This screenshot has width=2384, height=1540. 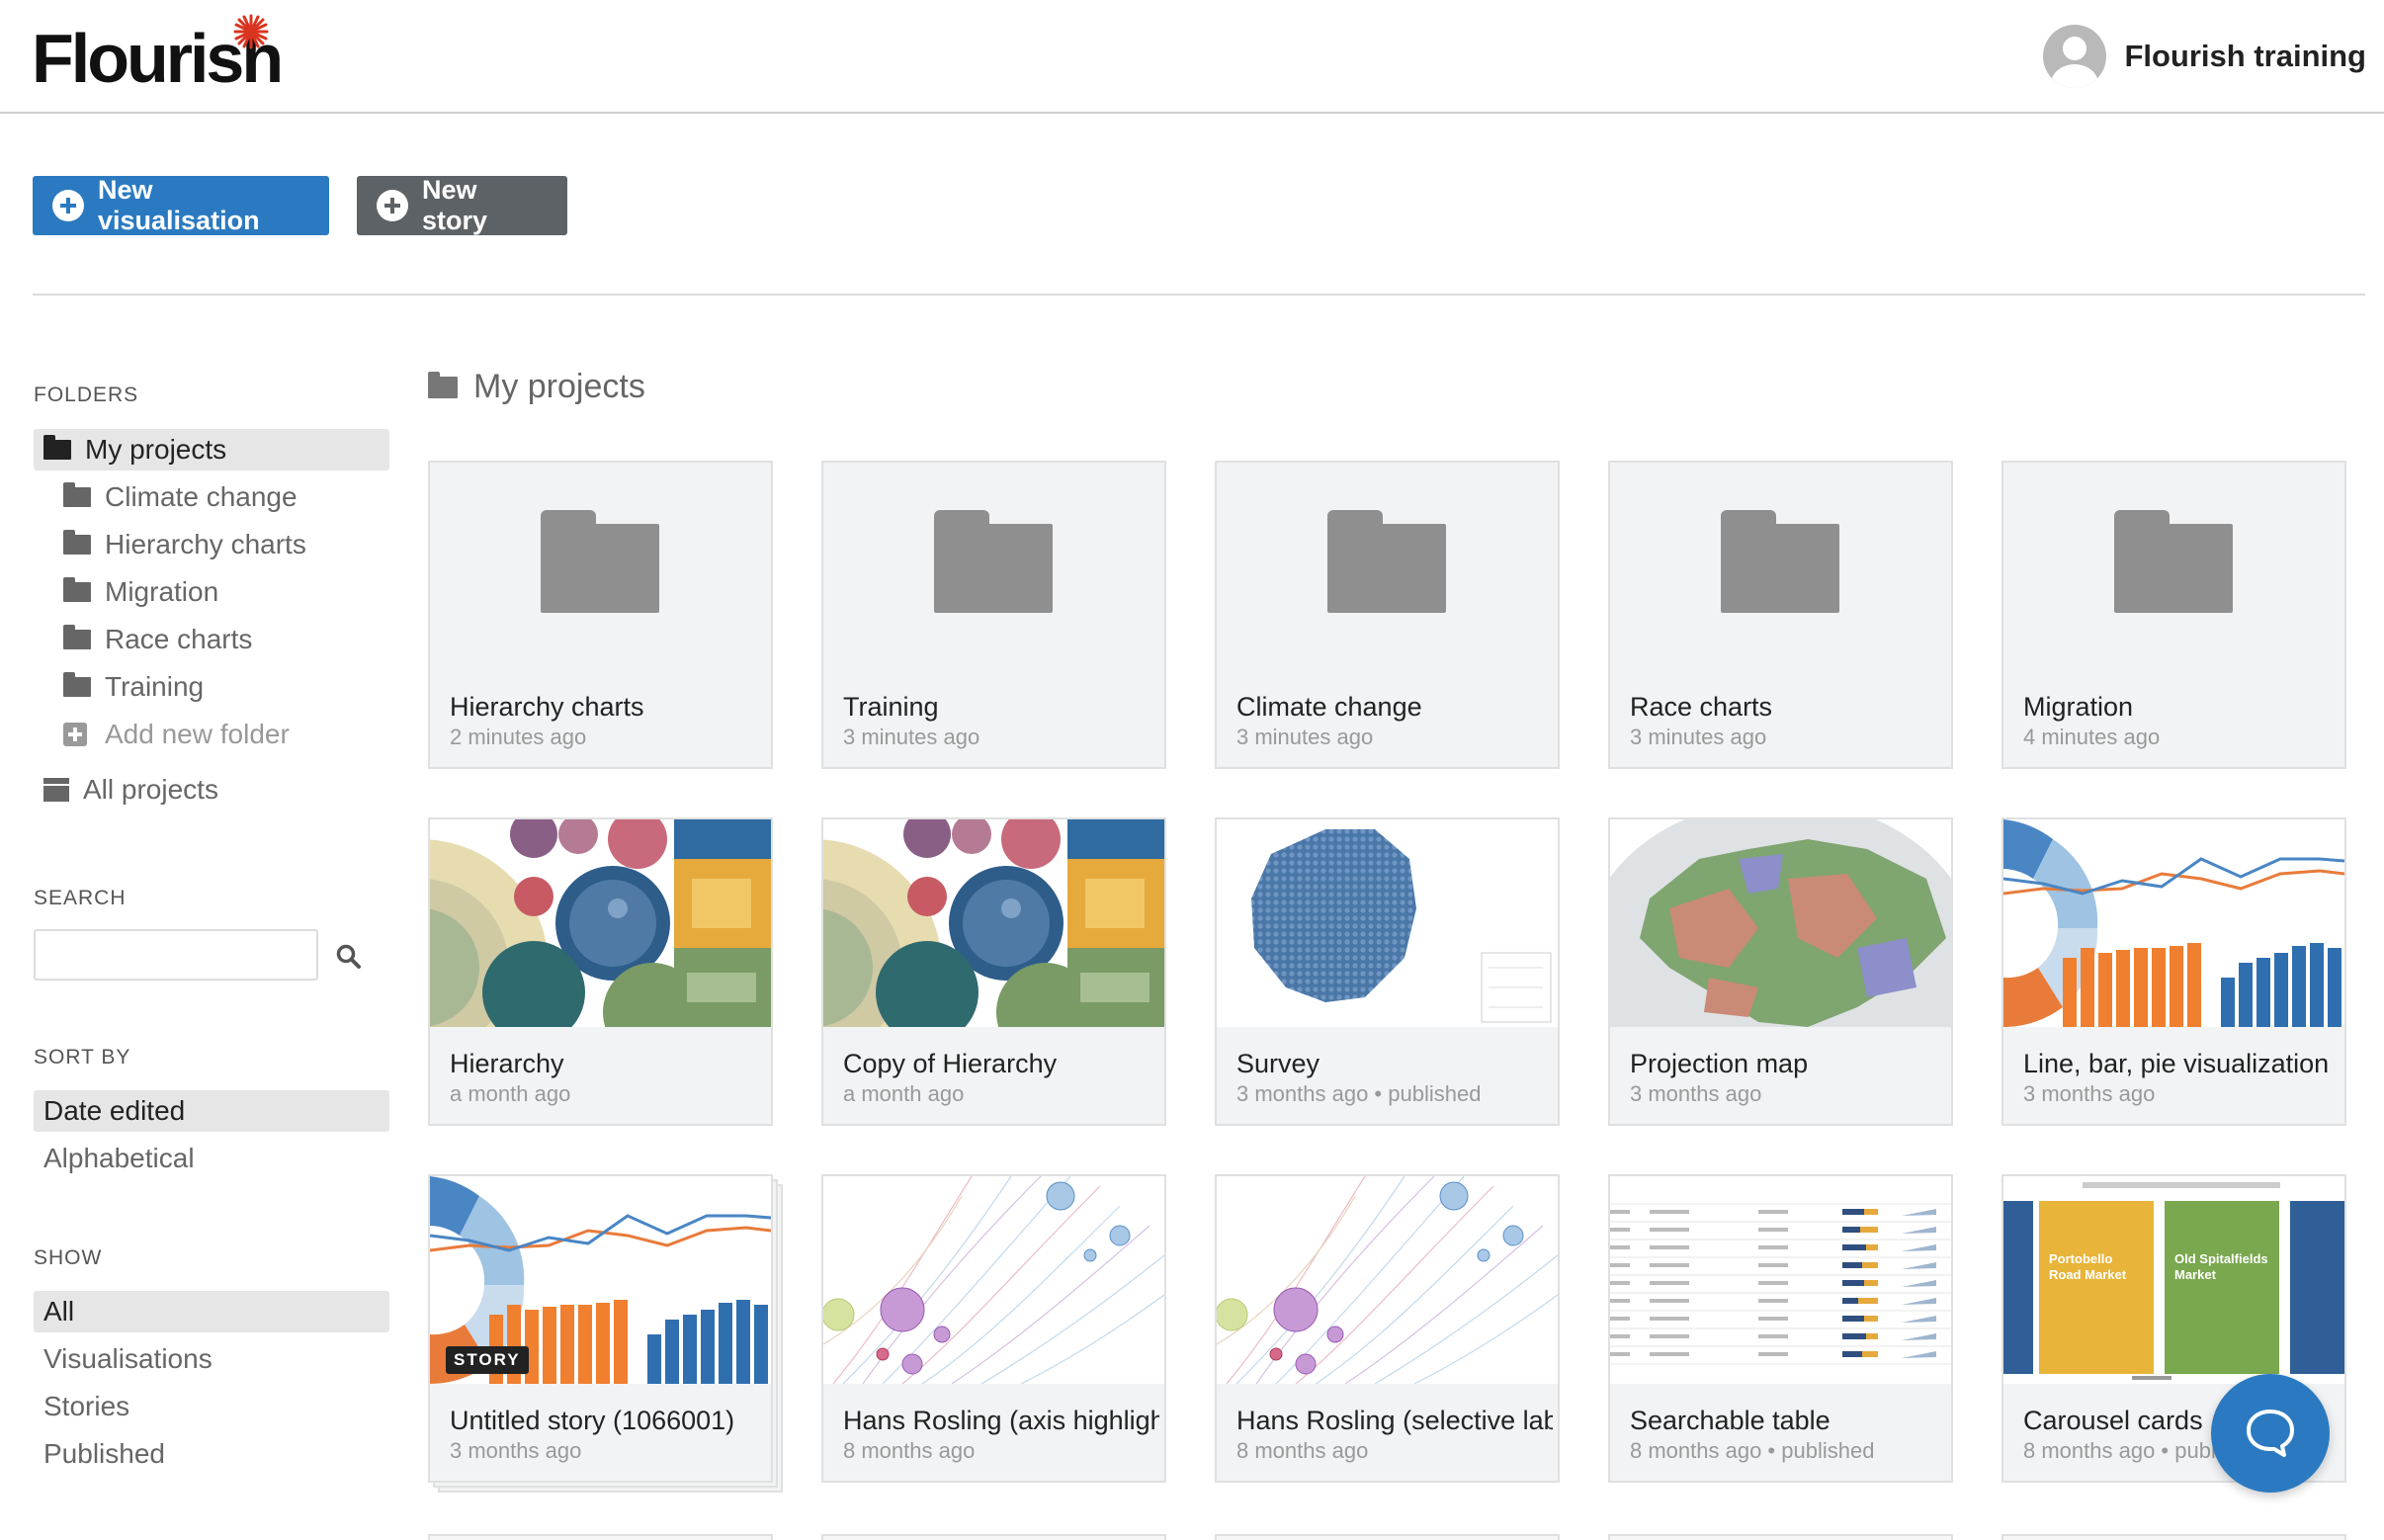 I want to click on show-option-stories: Stories, so click(x=211, y=1406).